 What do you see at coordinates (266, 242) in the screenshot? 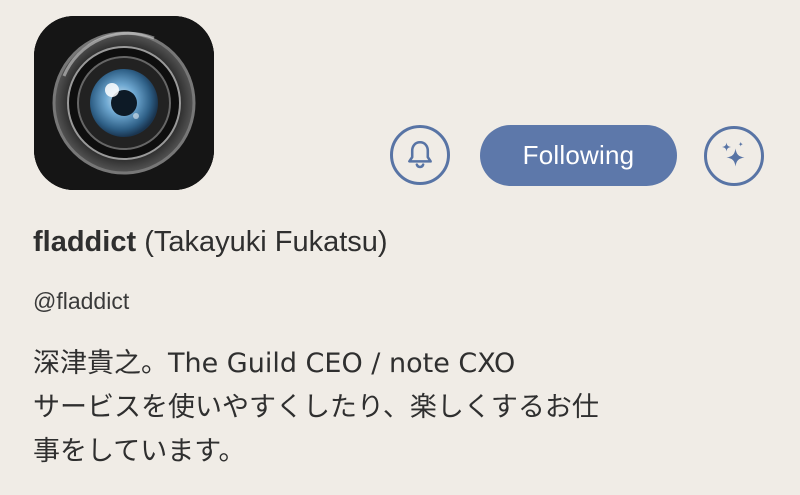
I see `real-name: (Takayuki Fukatsu)` at bounding box center [266, 242].